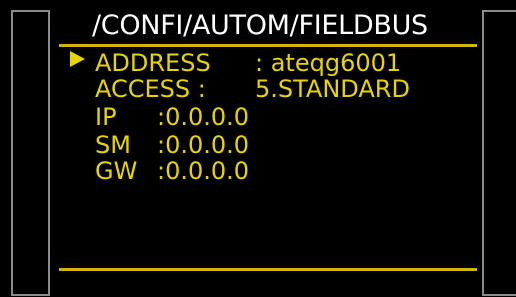 This screenshot has height=297, width=516. Describe the element at coordinates (77, 59) in the screenshot. I see `selection-cursor-icon` at that location.